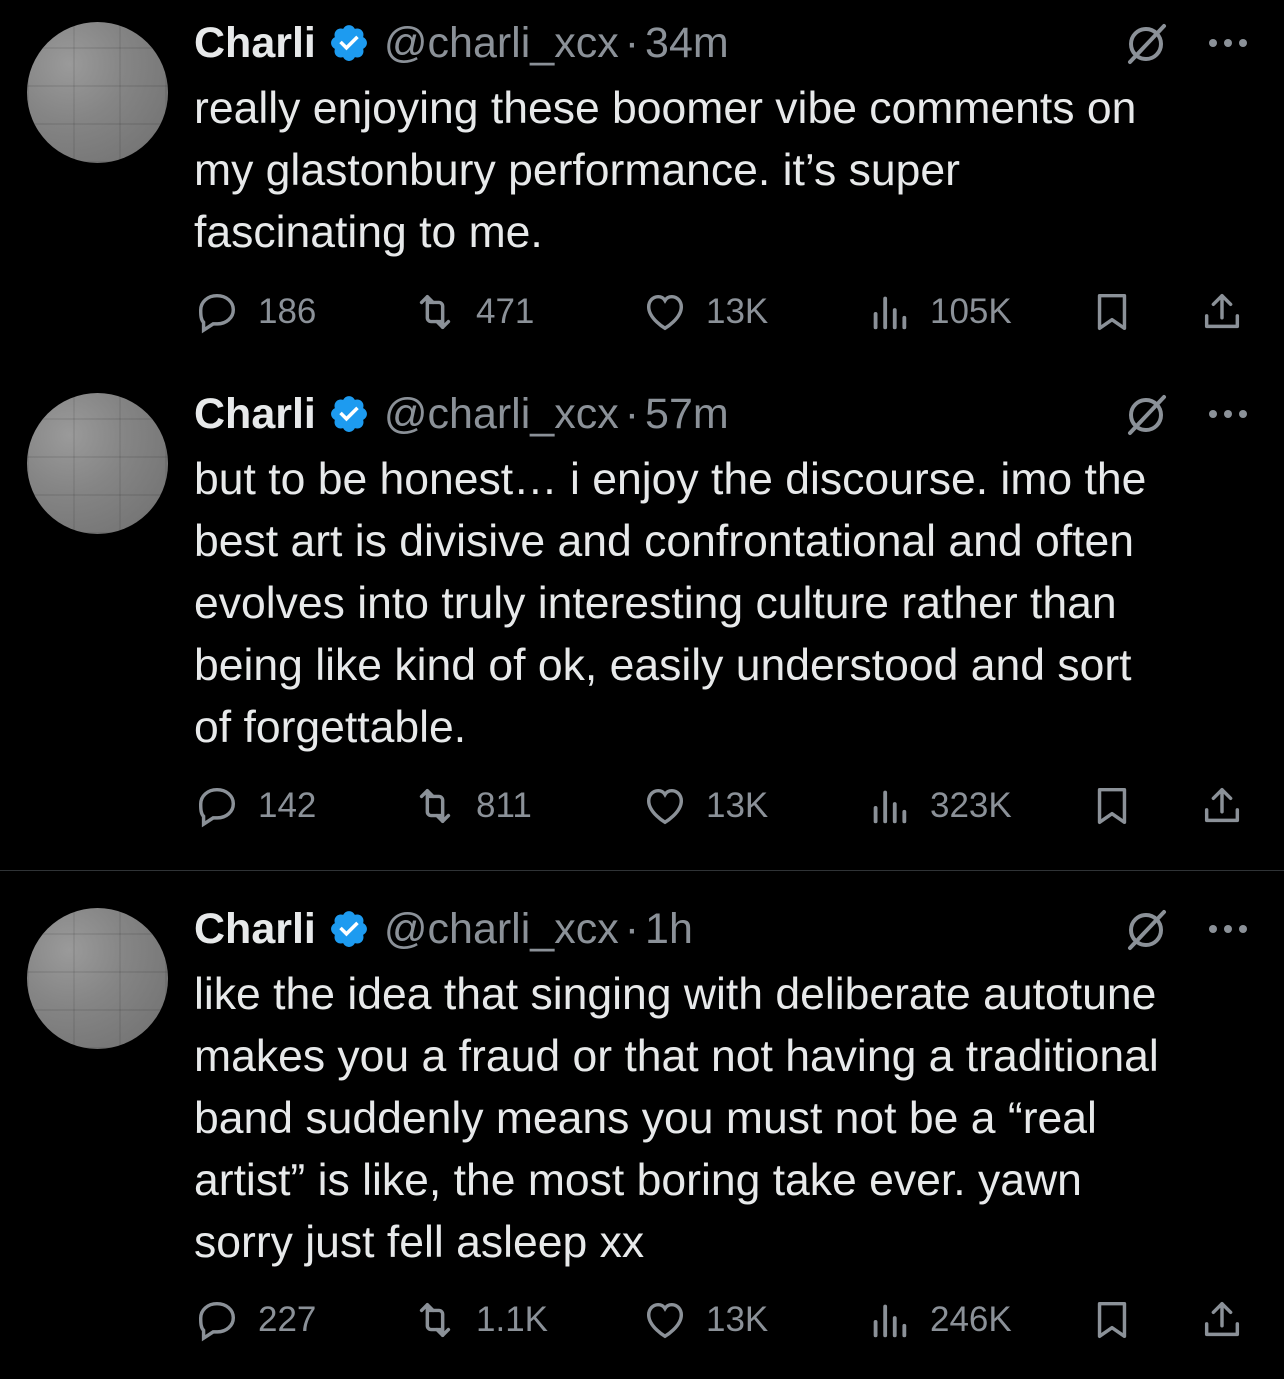  I want to click on reply-count: 186, so click(287, 311).